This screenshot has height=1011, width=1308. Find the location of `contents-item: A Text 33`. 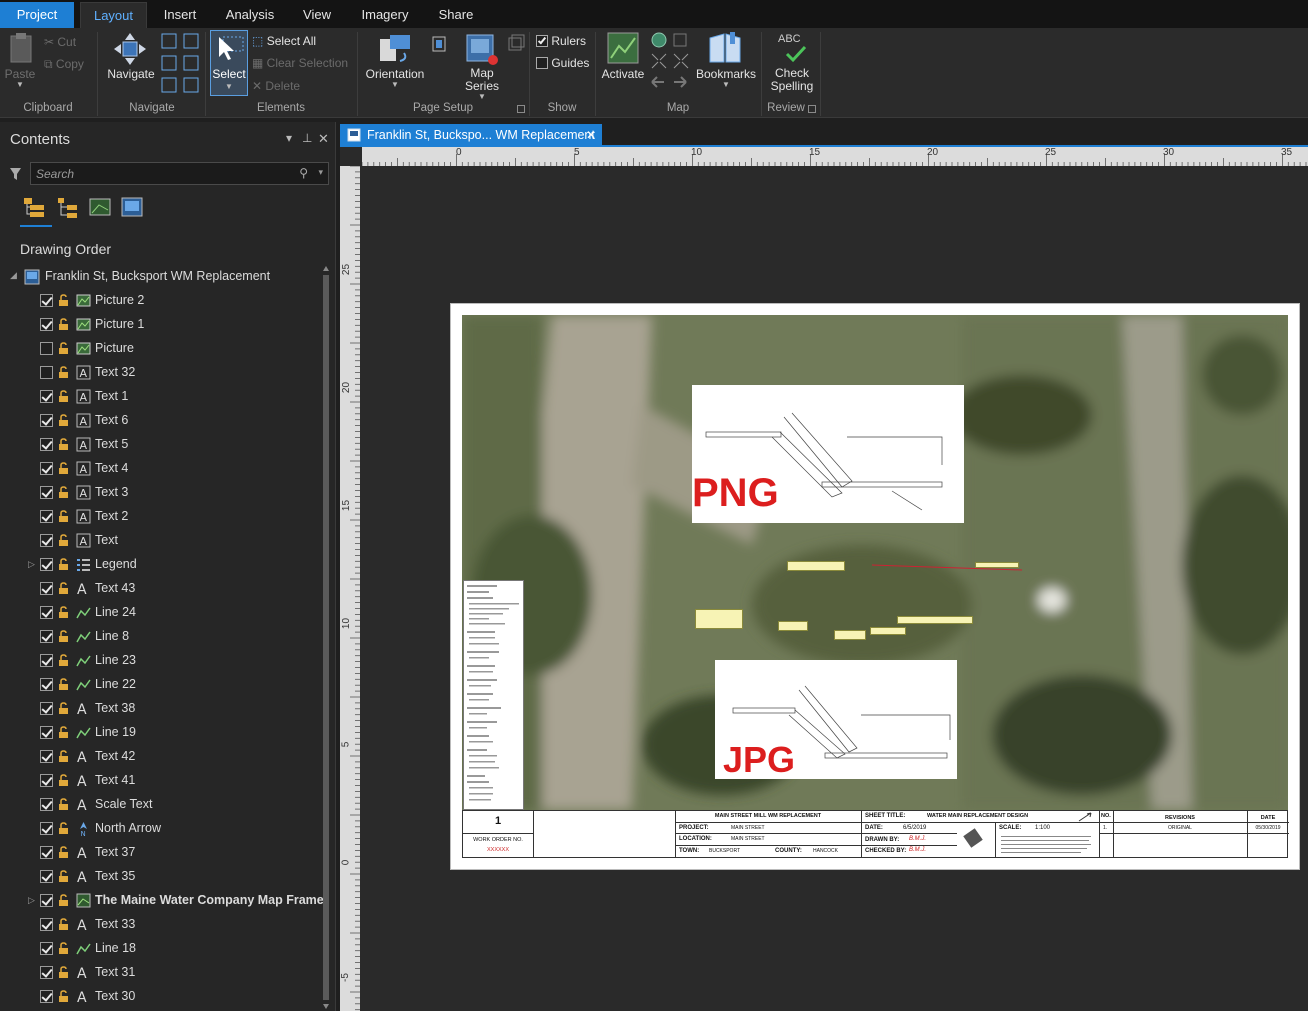

contents-item: A Text 33 is located at coordinates (160, 925).